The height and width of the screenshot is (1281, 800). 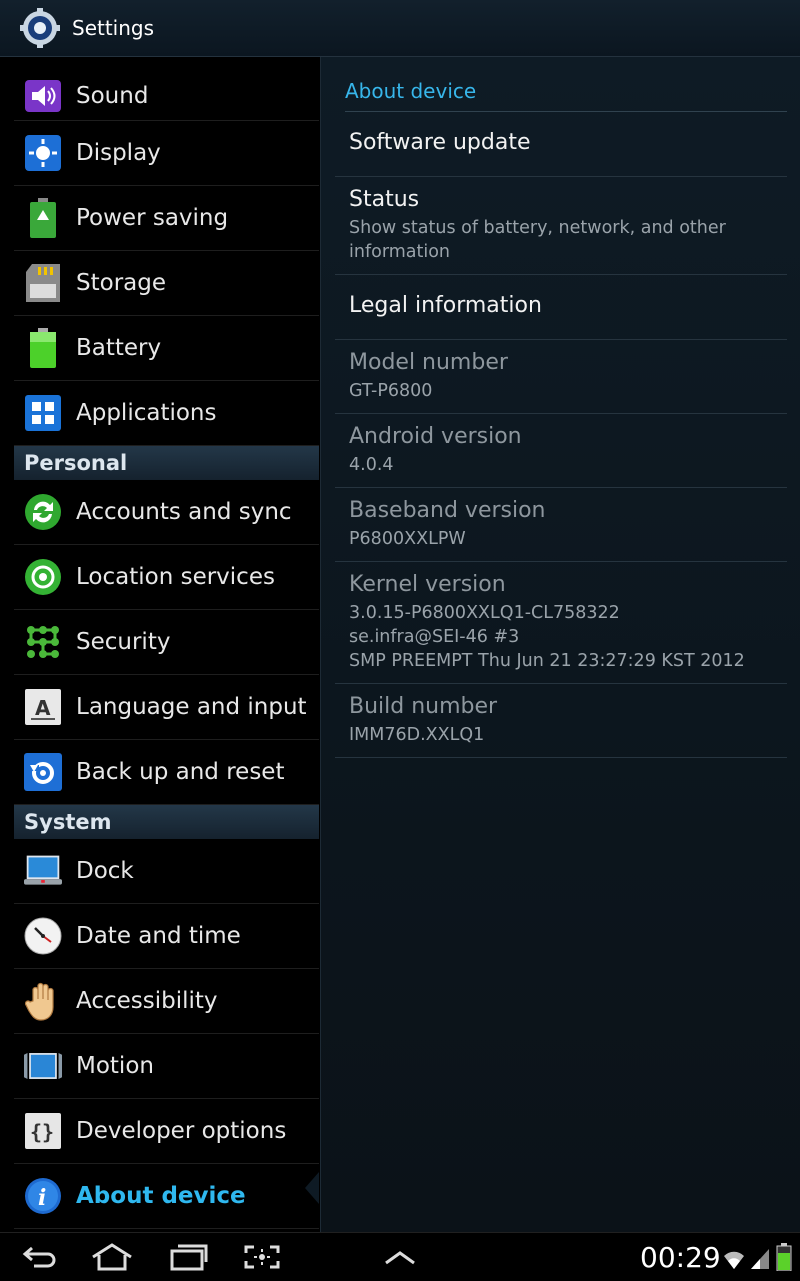 I want to click on info-icon: i, so click(x=43, y=1196).